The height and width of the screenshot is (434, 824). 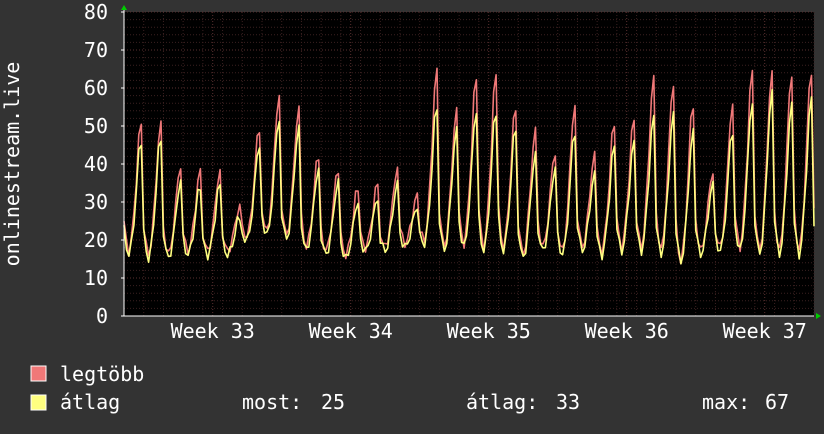 I want to click on legend-label-avg: átlag, so click(x=90, y=402).